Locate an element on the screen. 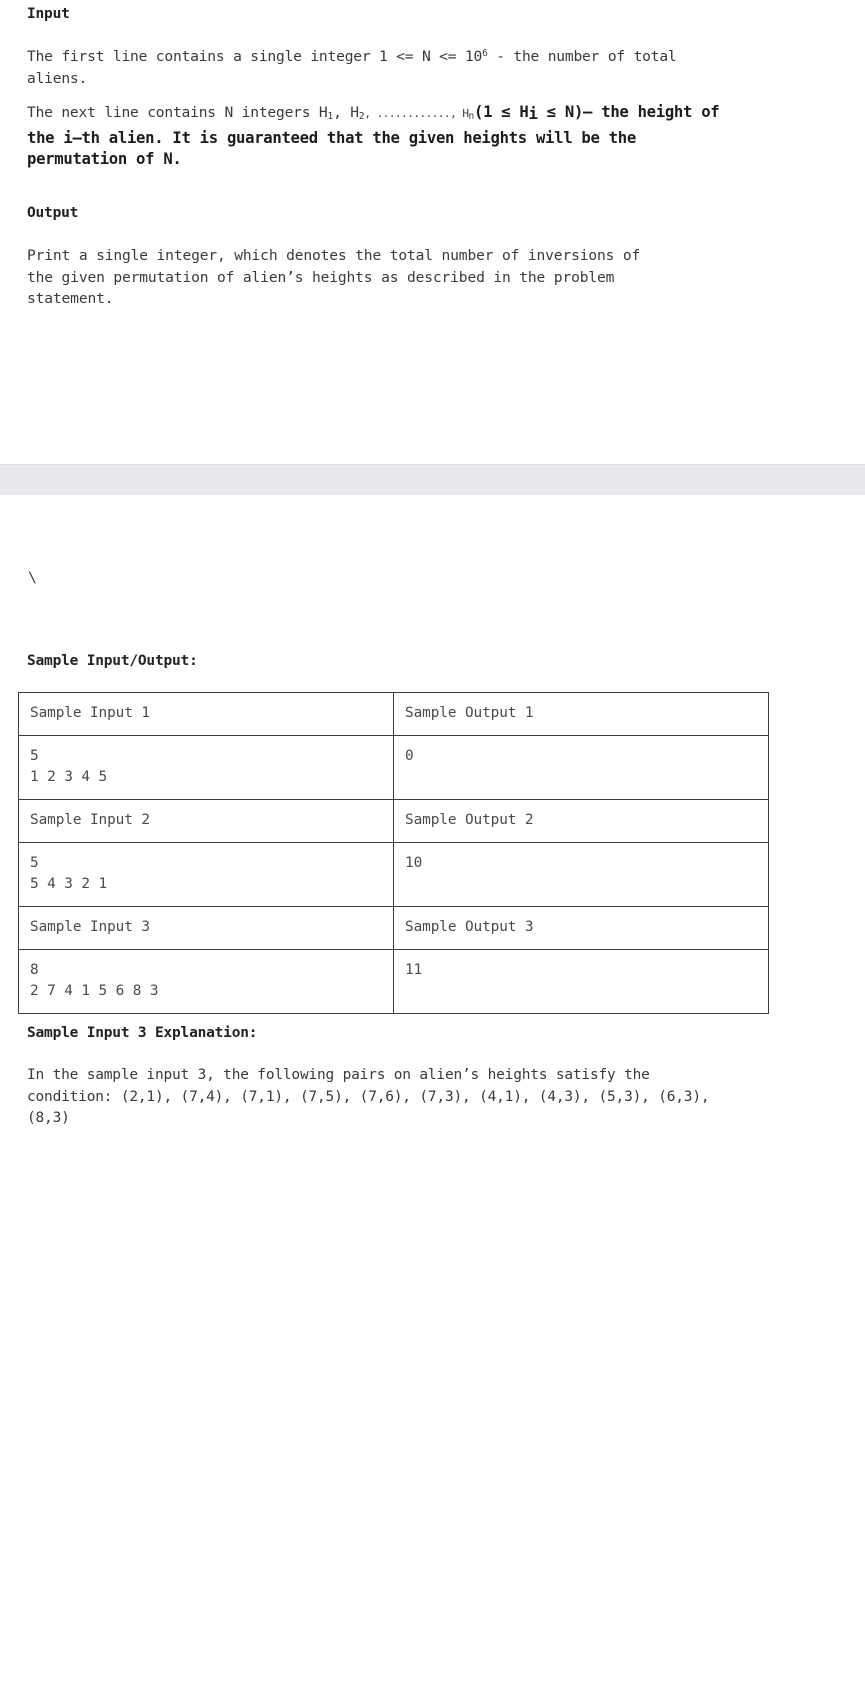 The width and height of the screenshot is (865, 1688). sample-output-2-label: Sample Output 2 is located at coordinates (581, 821).